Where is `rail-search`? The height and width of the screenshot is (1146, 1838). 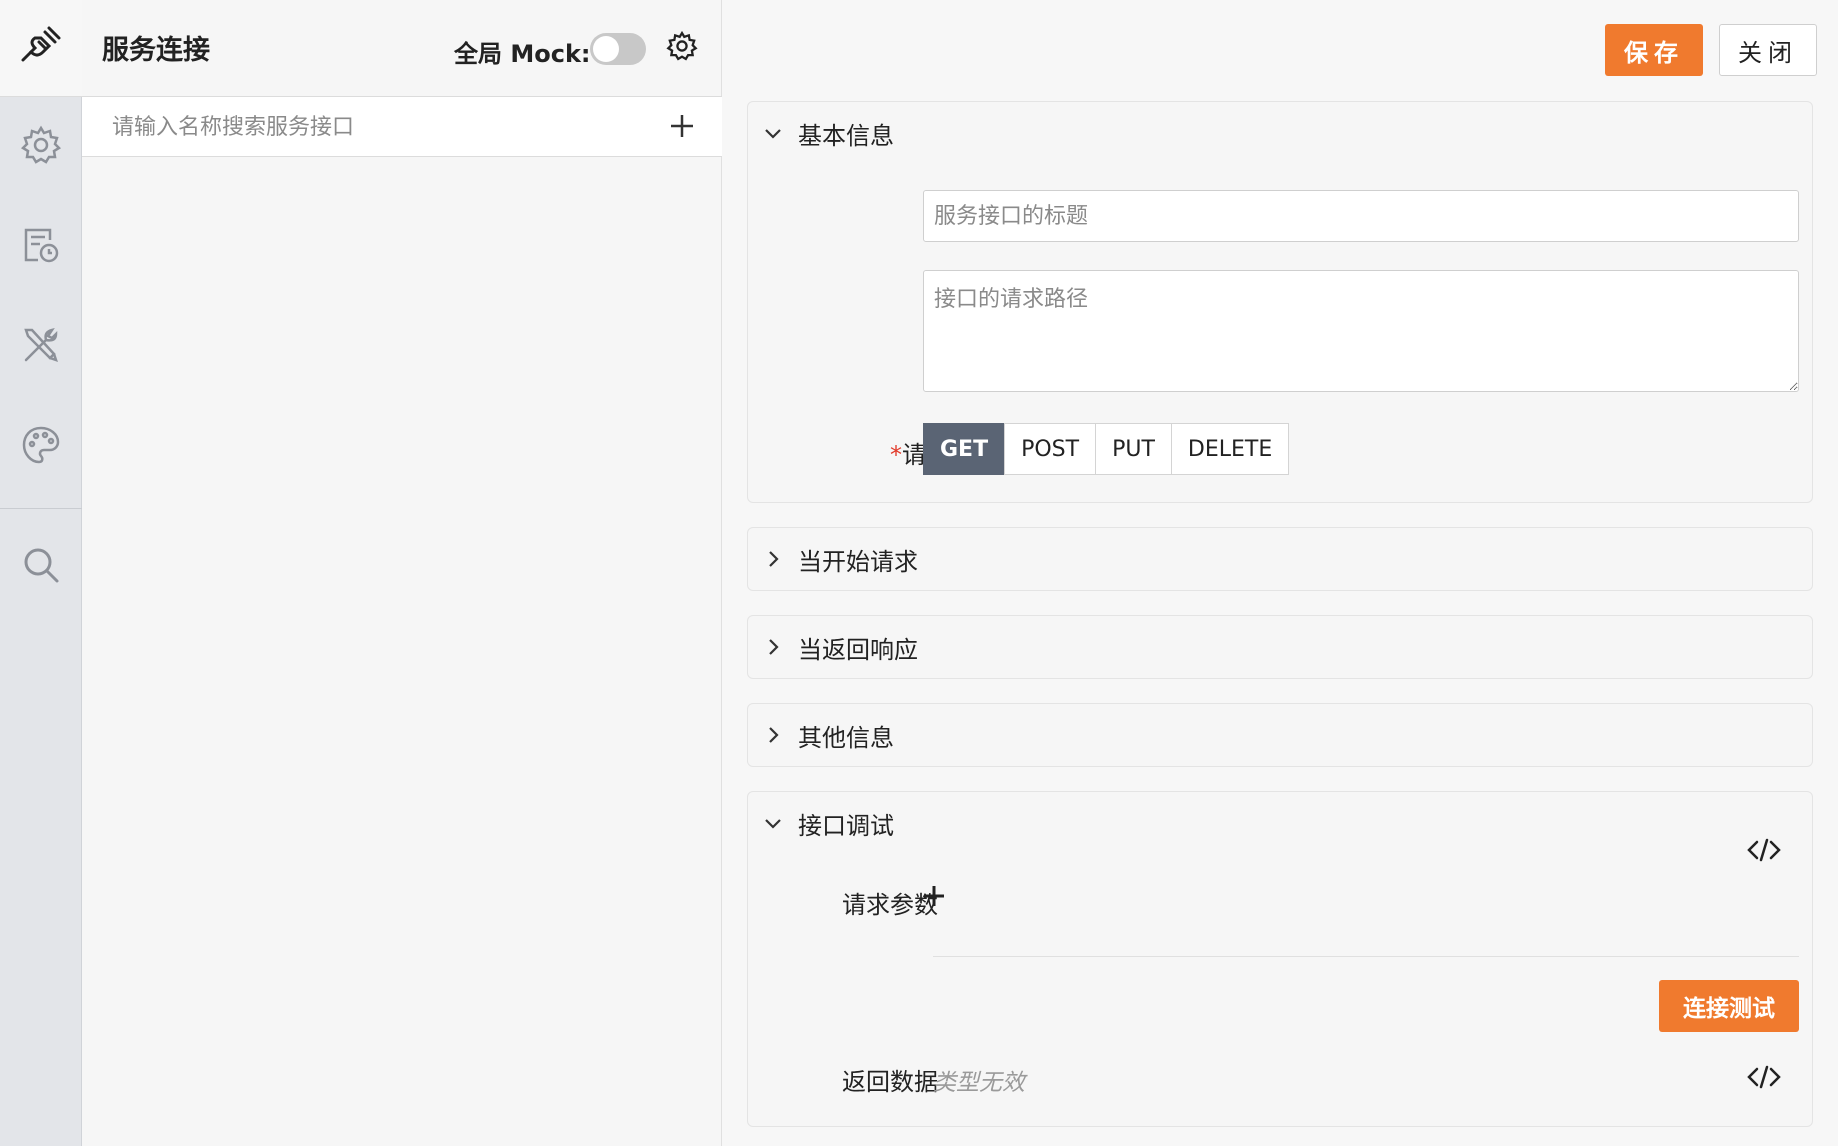 rail-search is located at coordinates (41, 567).